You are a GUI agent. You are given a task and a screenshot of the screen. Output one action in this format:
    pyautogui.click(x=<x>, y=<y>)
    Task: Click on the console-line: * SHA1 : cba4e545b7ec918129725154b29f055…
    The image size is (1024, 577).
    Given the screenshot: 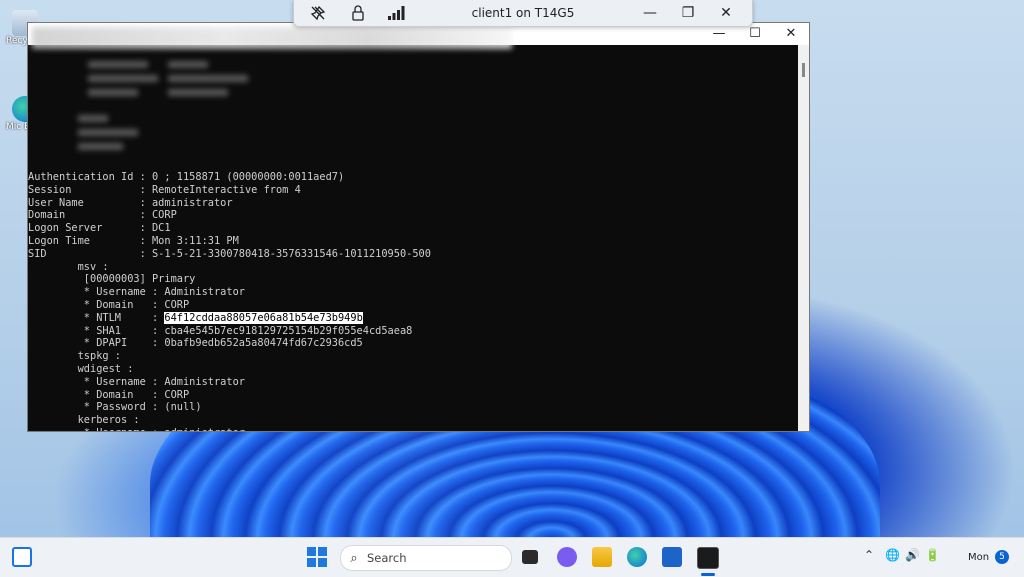 What is the action you would take?
    pyautogui.click(x=220, y=330)
    